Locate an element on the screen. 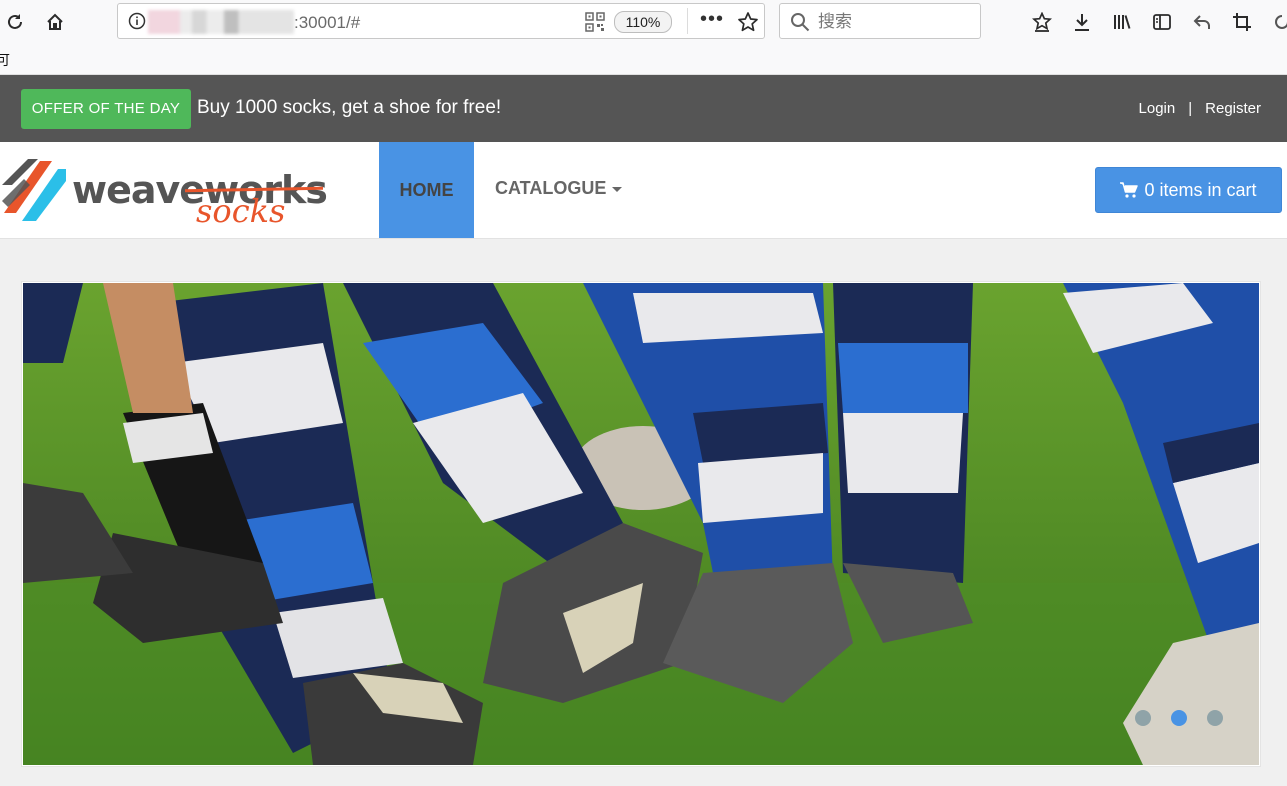 The image size is (1287, 786). offer-of-the-day-button: OFFER OF THE DAY is located at coordinates (106, 109).